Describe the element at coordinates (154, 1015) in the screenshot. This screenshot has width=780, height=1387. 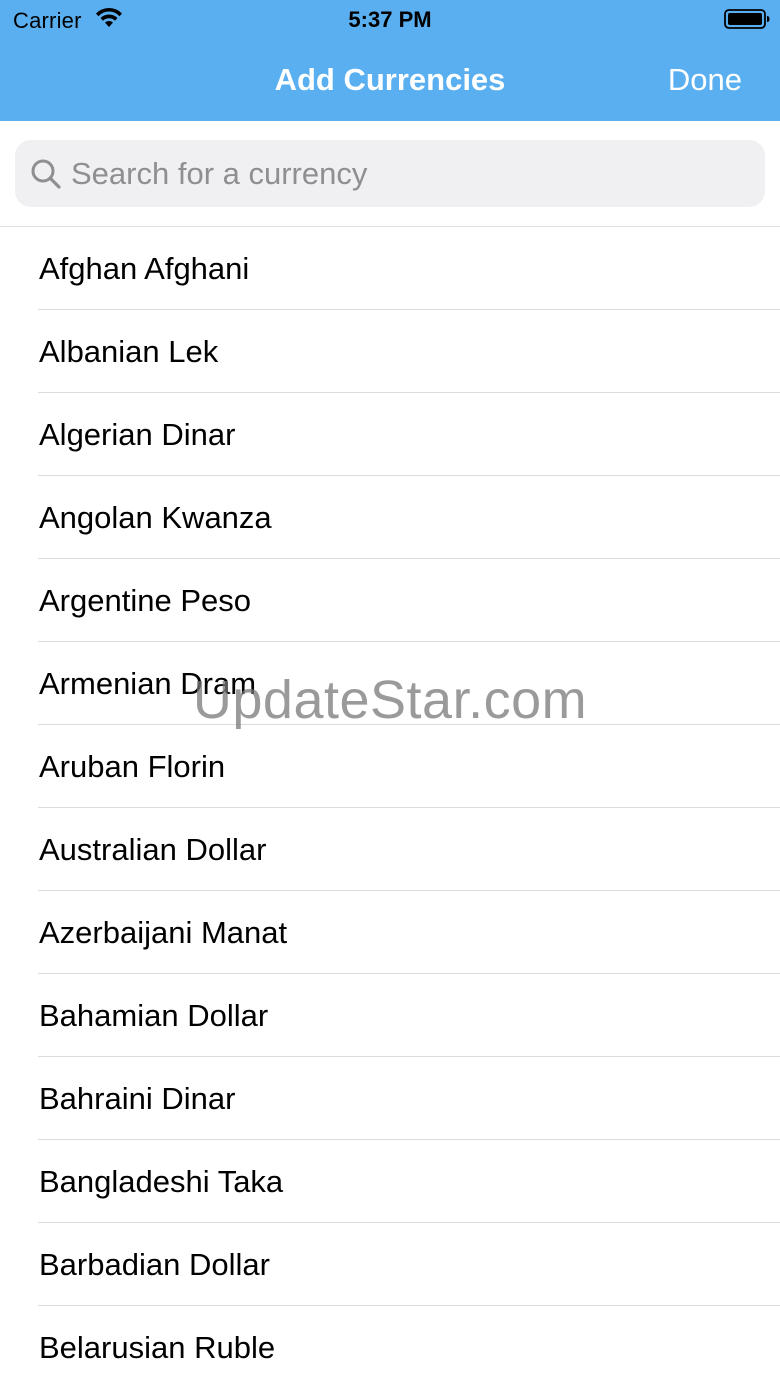
I see `currency-name: Bahamian Dollar` at that location.